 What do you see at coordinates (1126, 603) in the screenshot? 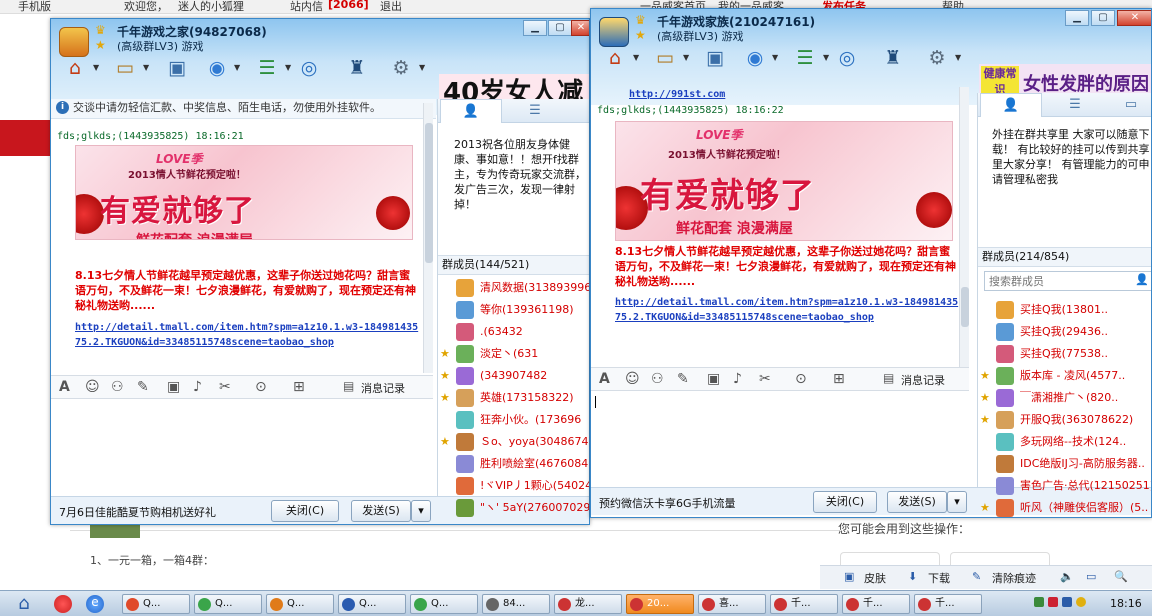
I see `clock: 18:16` at bounding box center [1126, 603].